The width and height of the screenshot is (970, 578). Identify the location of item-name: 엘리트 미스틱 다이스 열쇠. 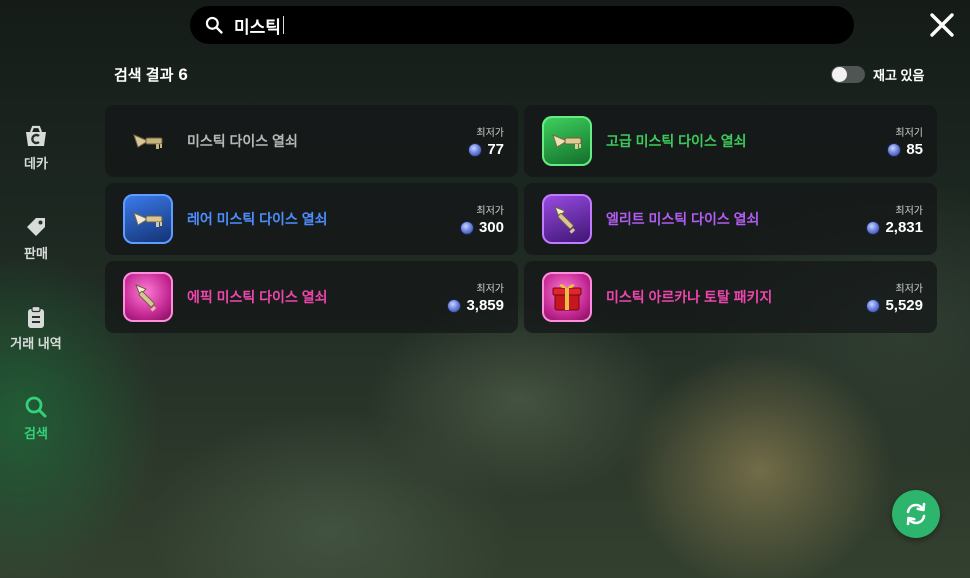
(683, 219).